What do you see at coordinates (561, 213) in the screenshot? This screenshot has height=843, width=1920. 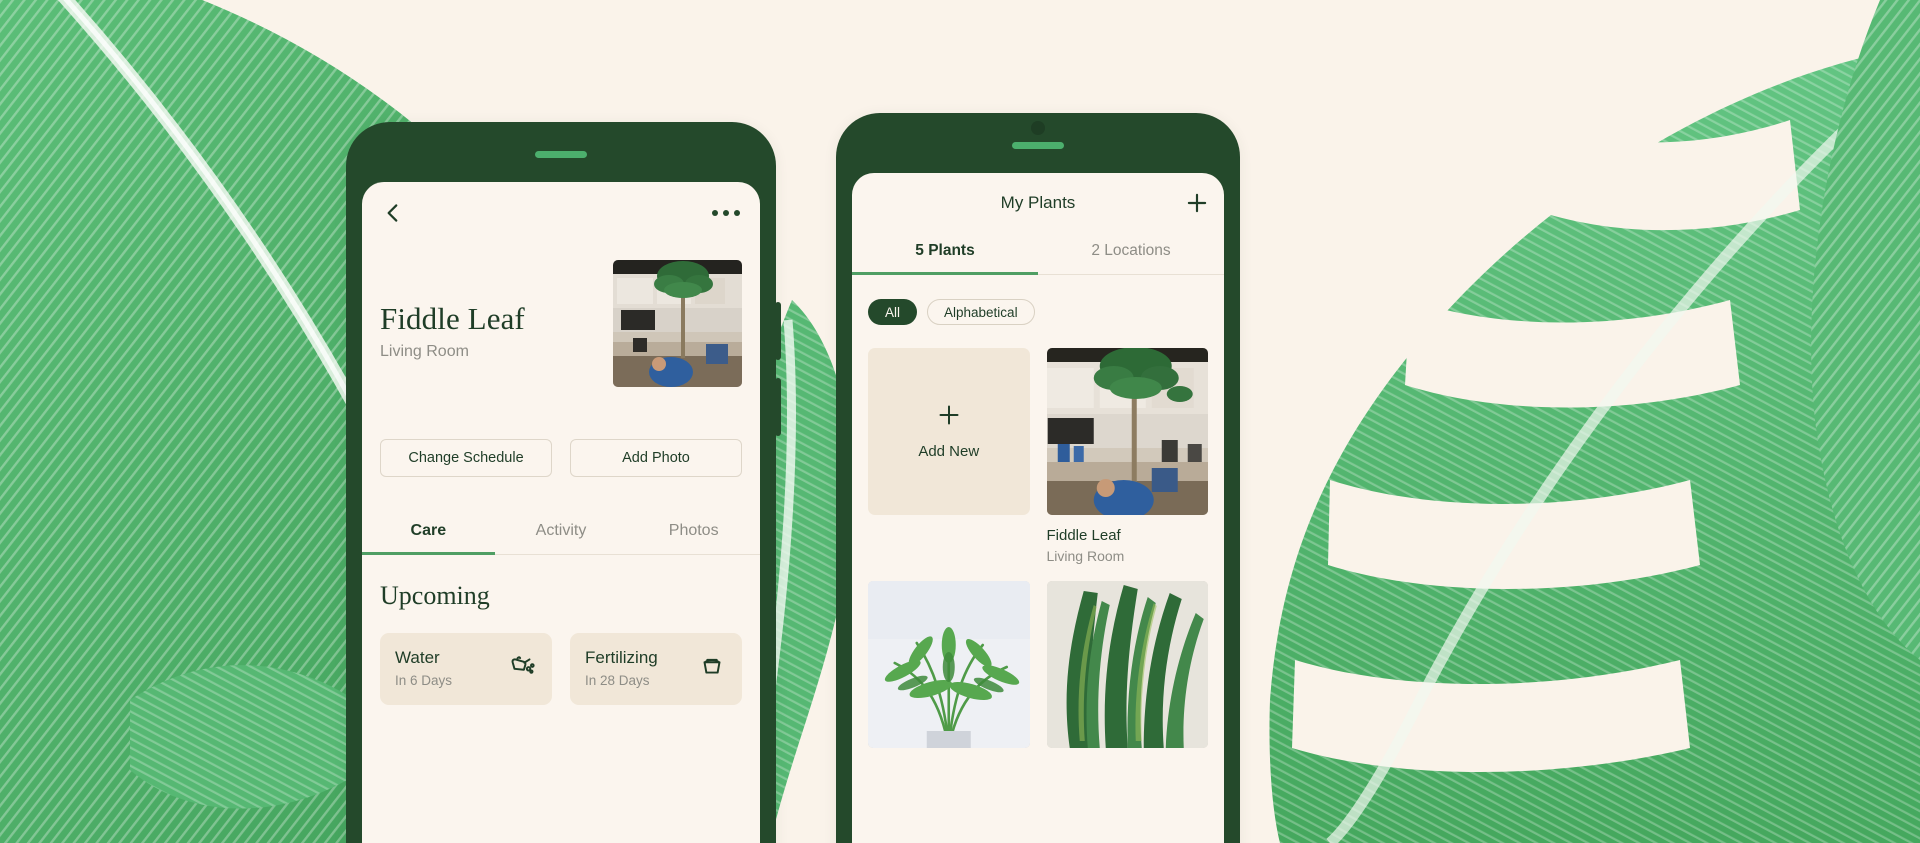 I see `detail-topbar` at bounding box center [561, 213].